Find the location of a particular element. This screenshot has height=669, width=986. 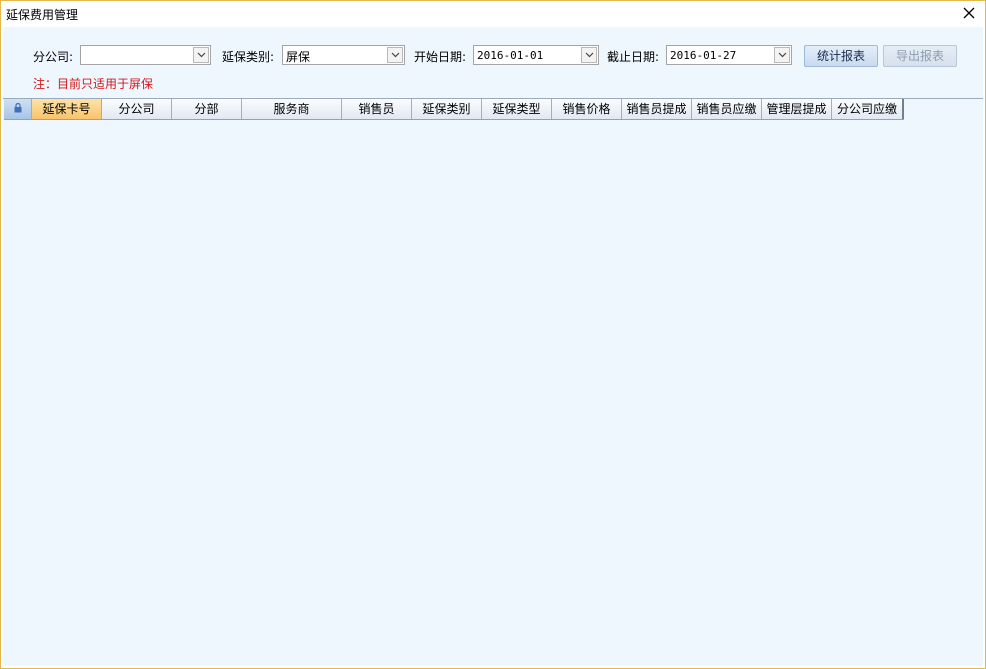

col-header-price: 销售价格 is located at coordinates (587, 109).